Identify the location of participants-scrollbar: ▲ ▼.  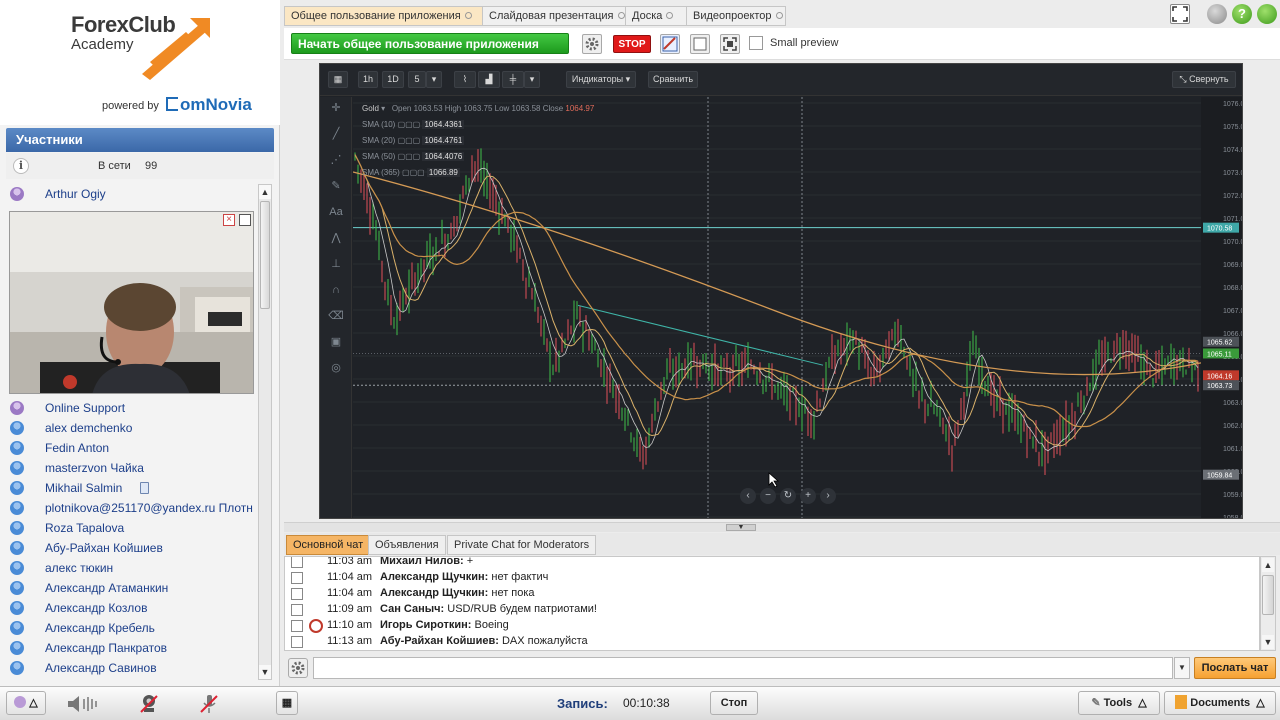
(265, 432).